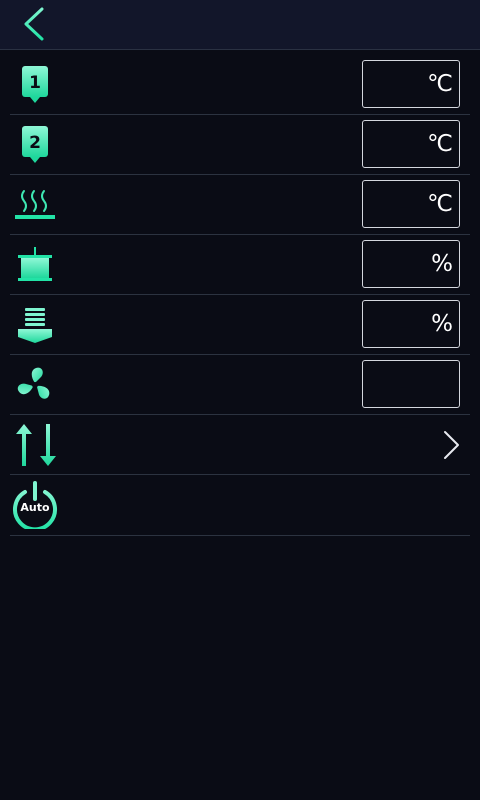  What do you see at coordinates (240, 265) in the screenshot?
I see `row-print-speed: %` at bounding box center [240, 265].